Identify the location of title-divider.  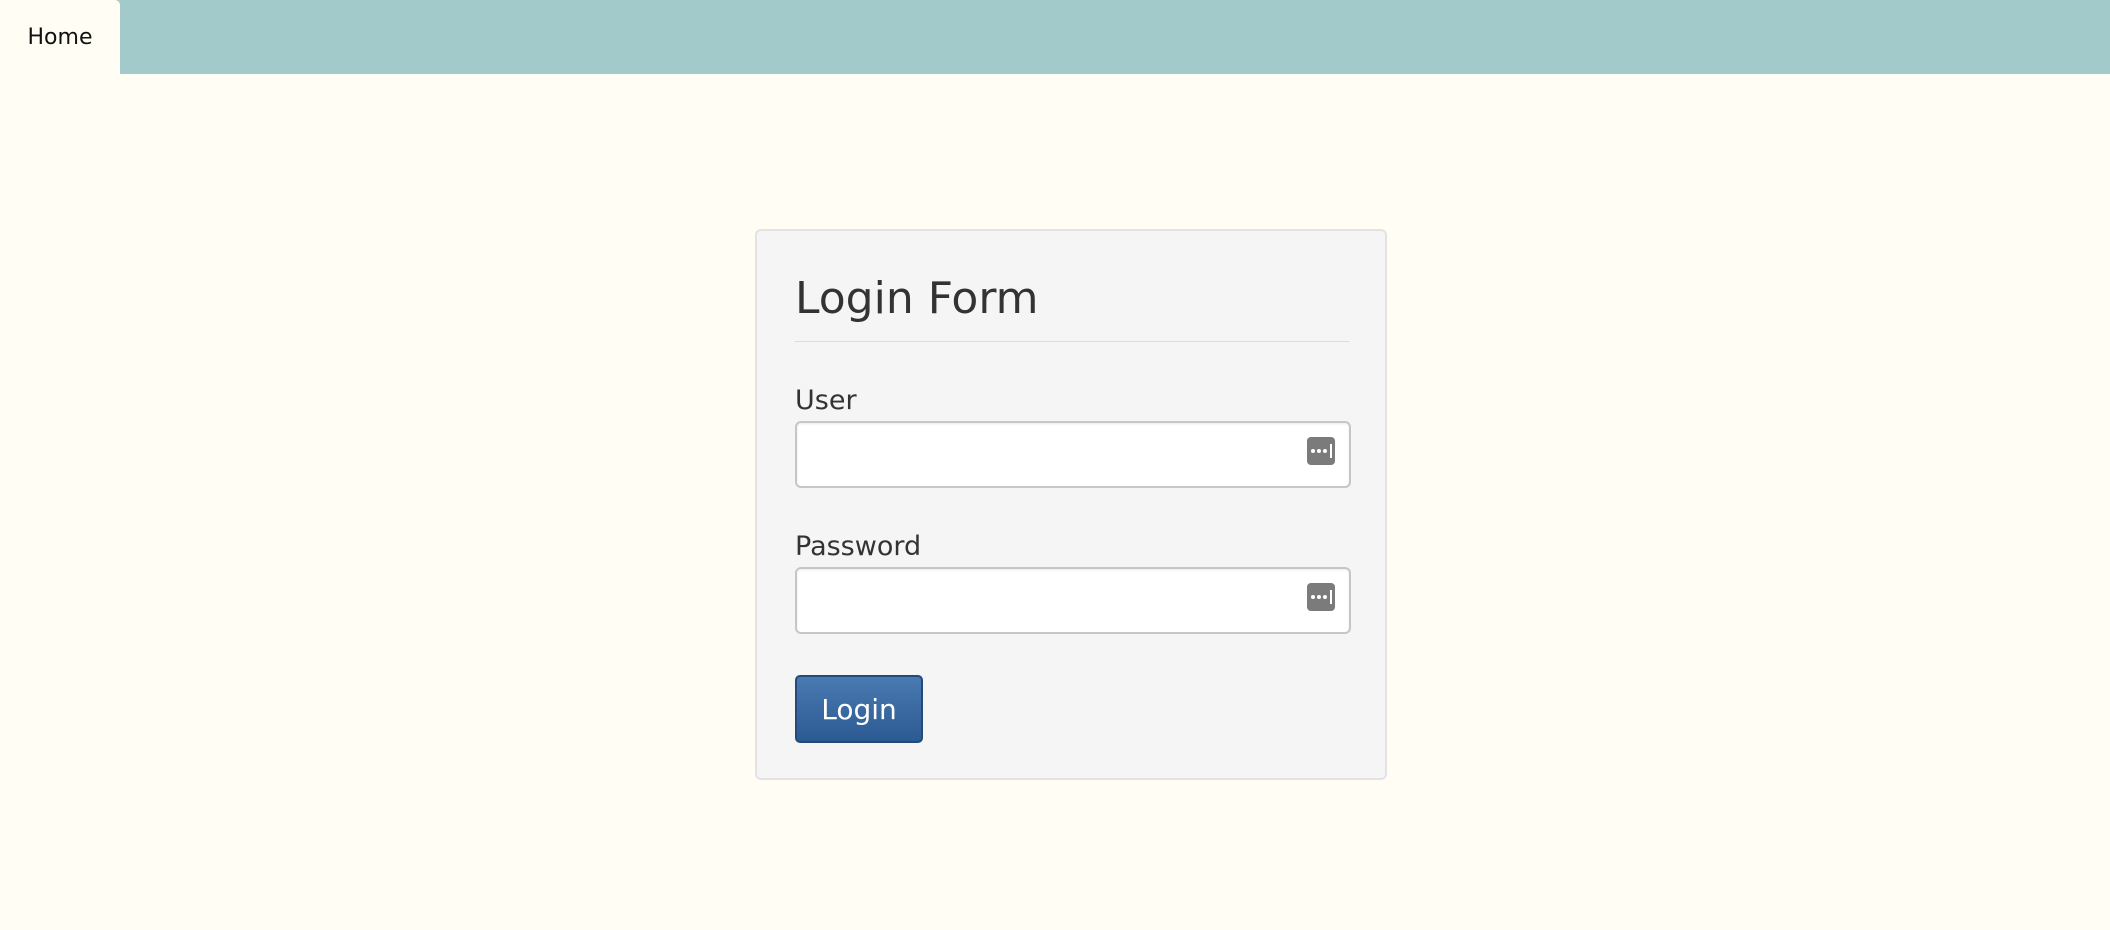
(1072, 341).